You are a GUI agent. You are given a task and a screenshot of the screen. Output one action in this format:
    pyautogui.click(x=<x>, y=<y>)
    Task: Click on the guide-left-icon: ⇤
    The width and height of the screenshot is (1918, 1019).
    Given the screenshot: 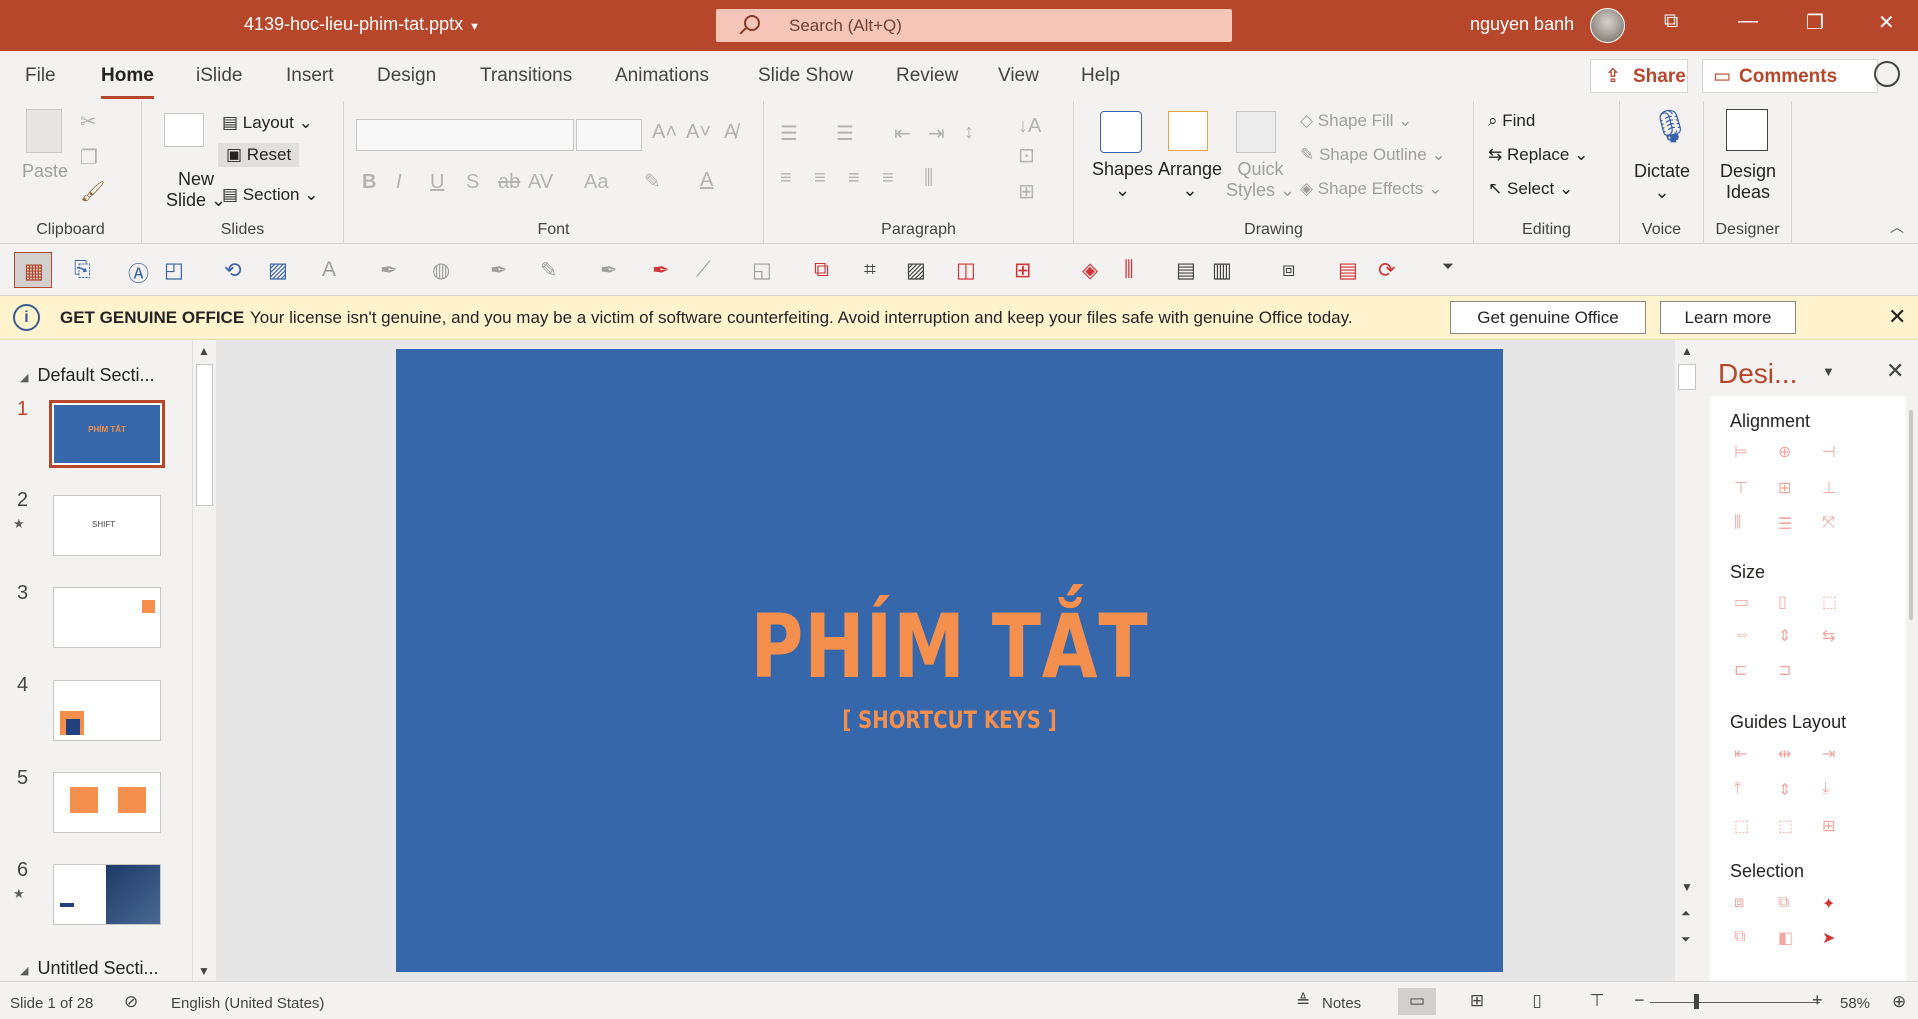 What is the action you would take?
    pyautogui.click(x=1740, y=754)
    